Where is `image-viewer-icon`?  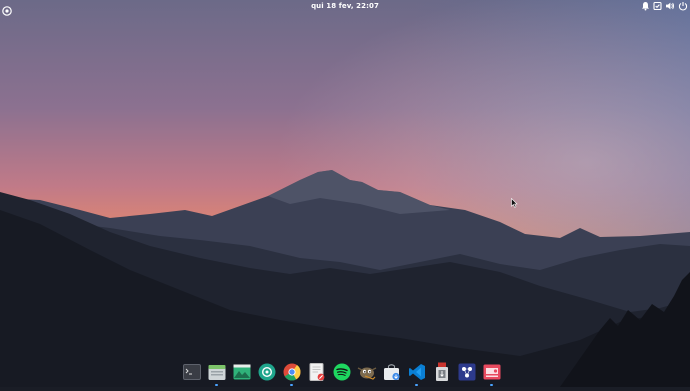
image-viewer-icon is located at coordinates (241, 372).